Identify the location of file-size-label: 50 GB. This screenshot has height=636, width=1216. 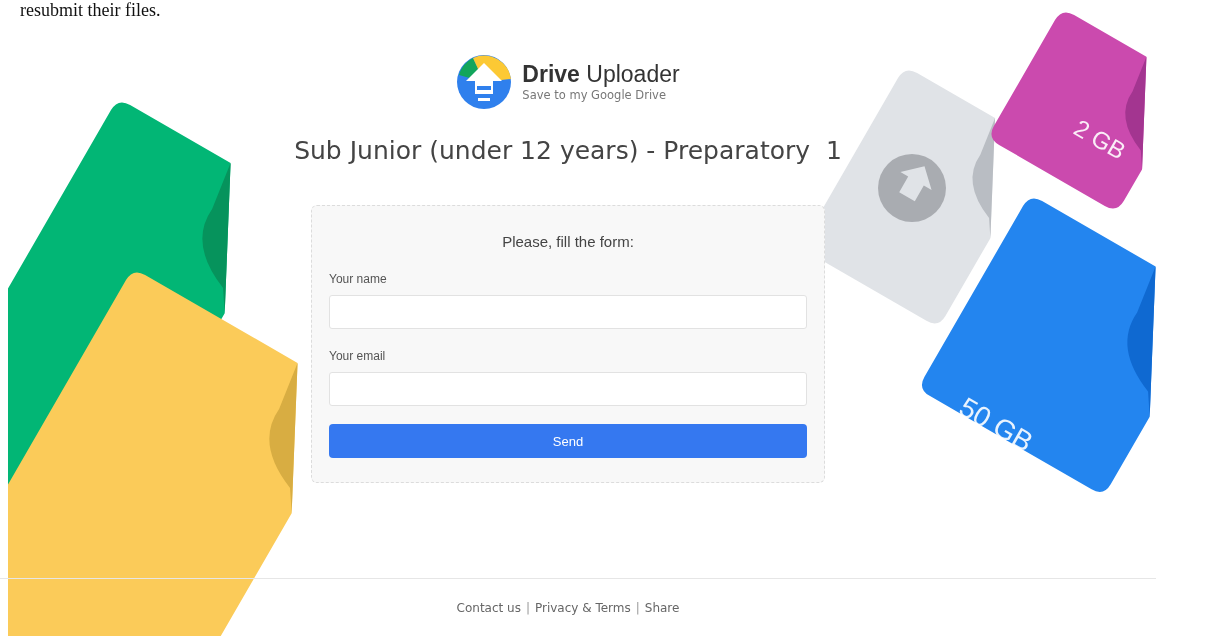
(996, 424).